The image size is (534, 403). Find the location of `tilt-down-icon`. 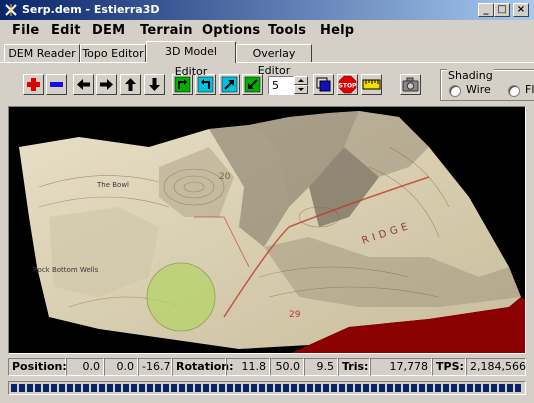

tilt-down-icon is located at coordinates (252, 84).